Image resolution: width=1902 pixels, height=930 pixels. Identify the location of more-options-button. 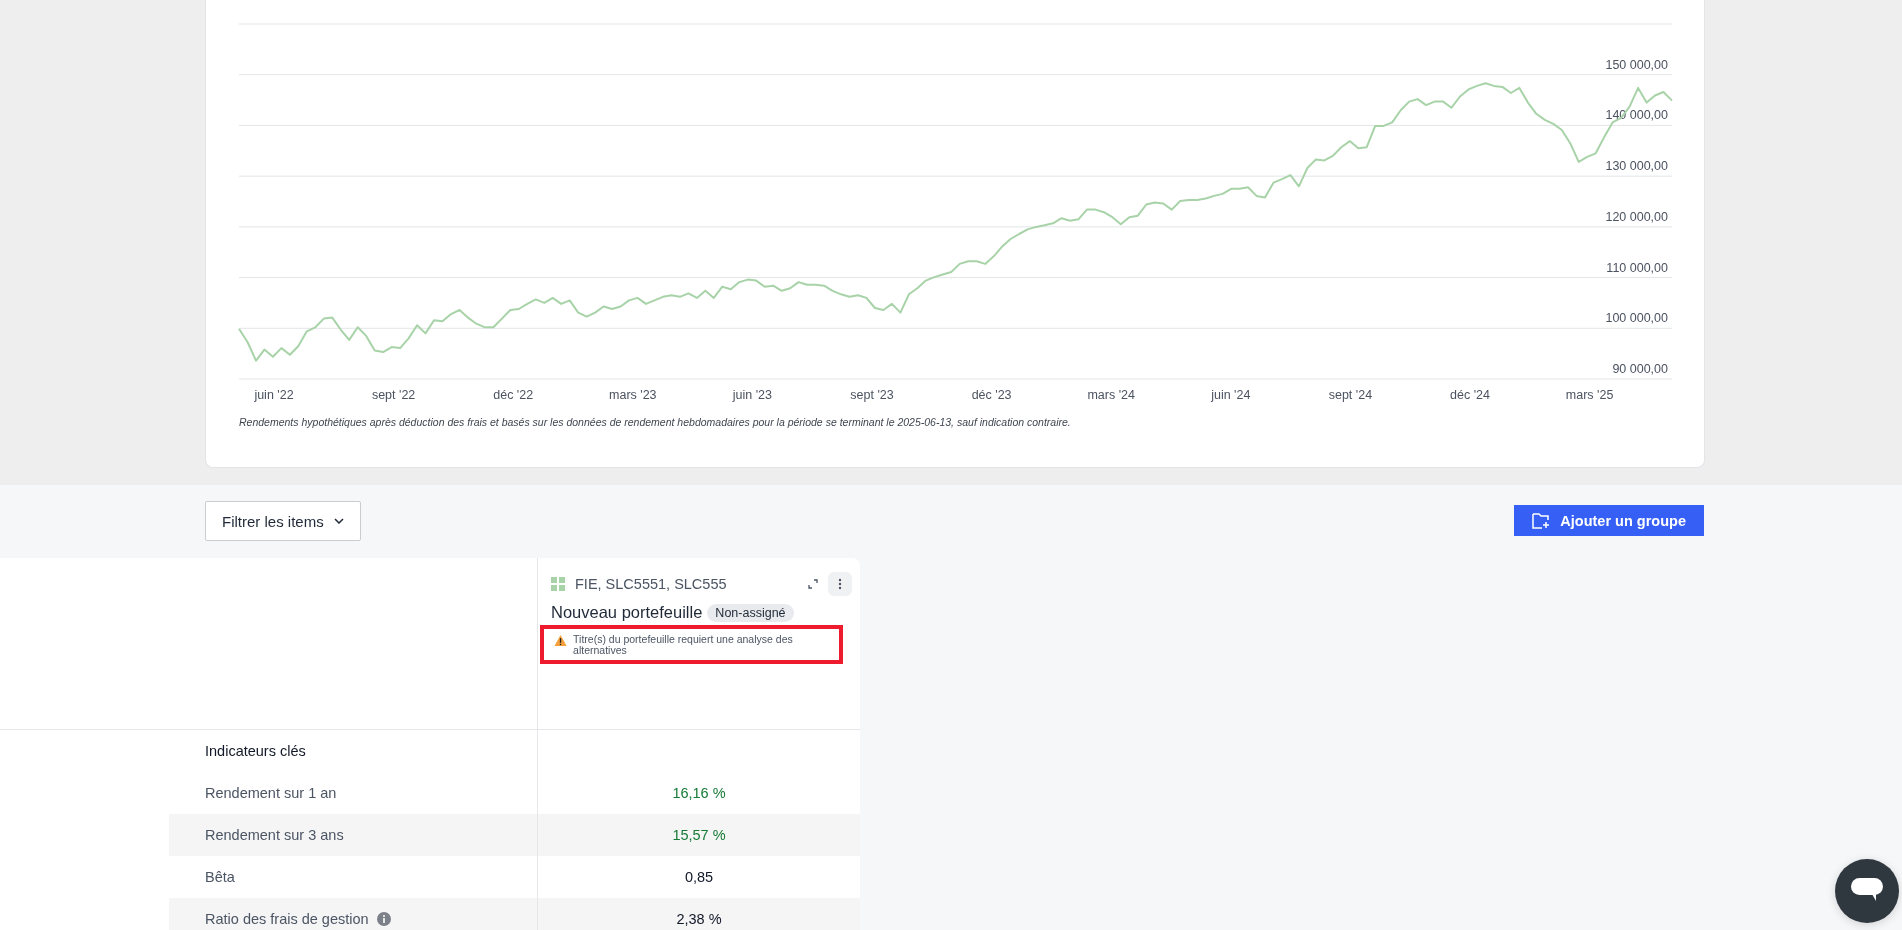
(840, 584).